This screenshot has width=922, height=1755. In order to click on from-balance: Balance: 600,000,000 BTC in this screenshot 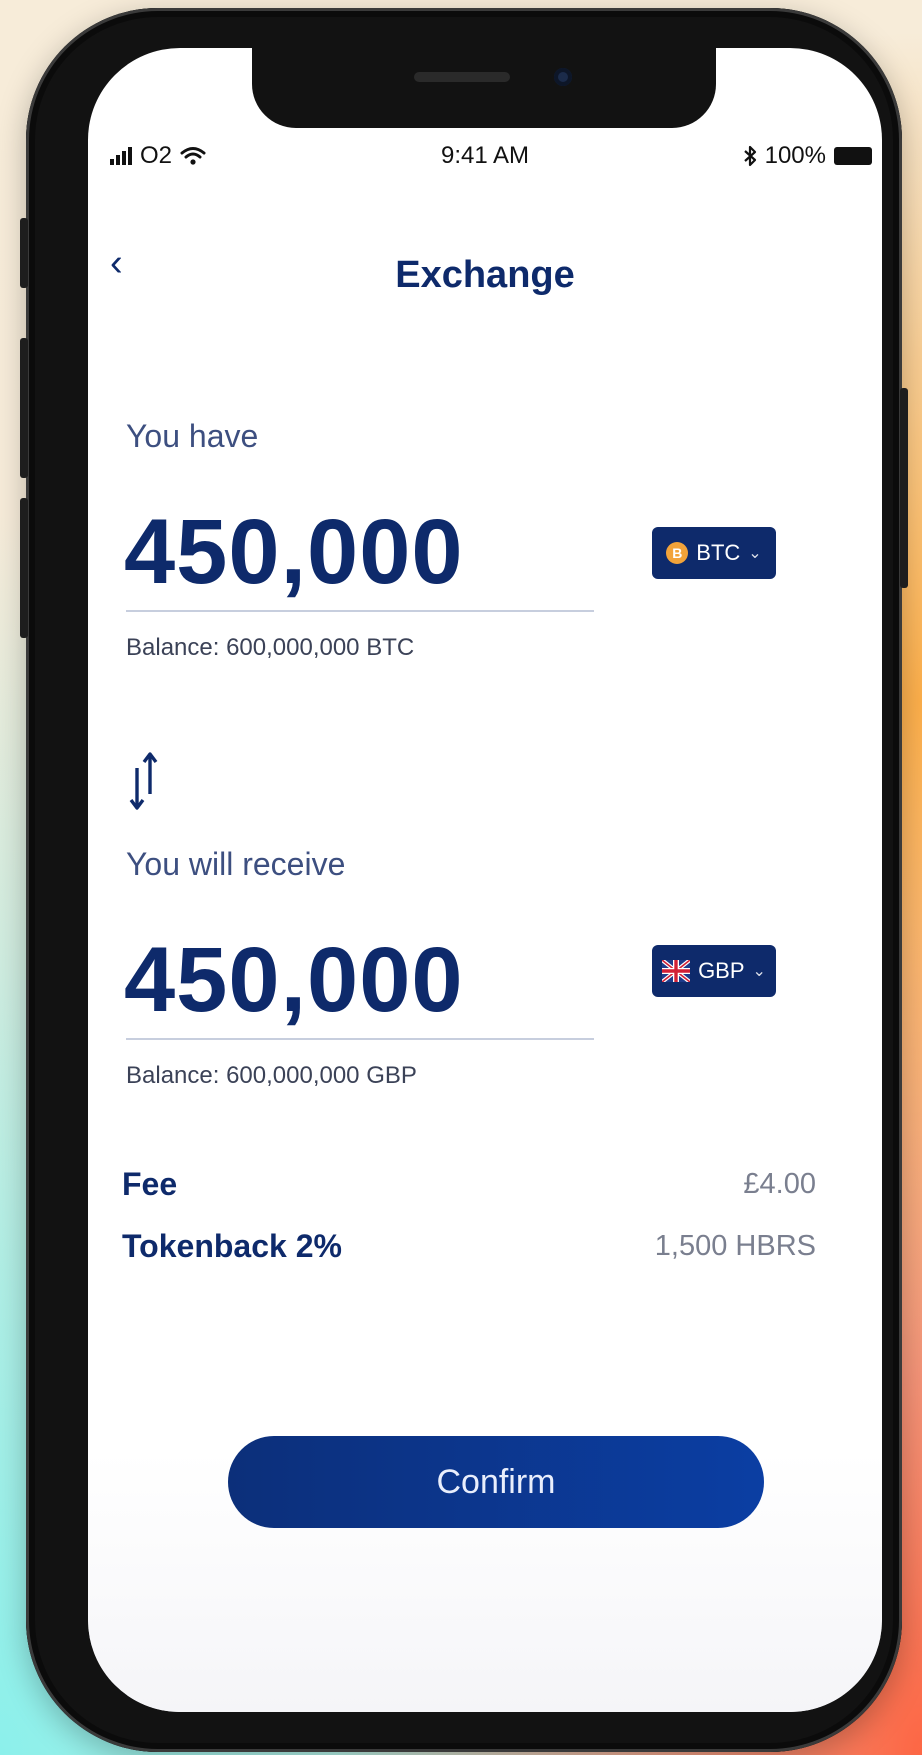, I will do `click(270, 647)`.